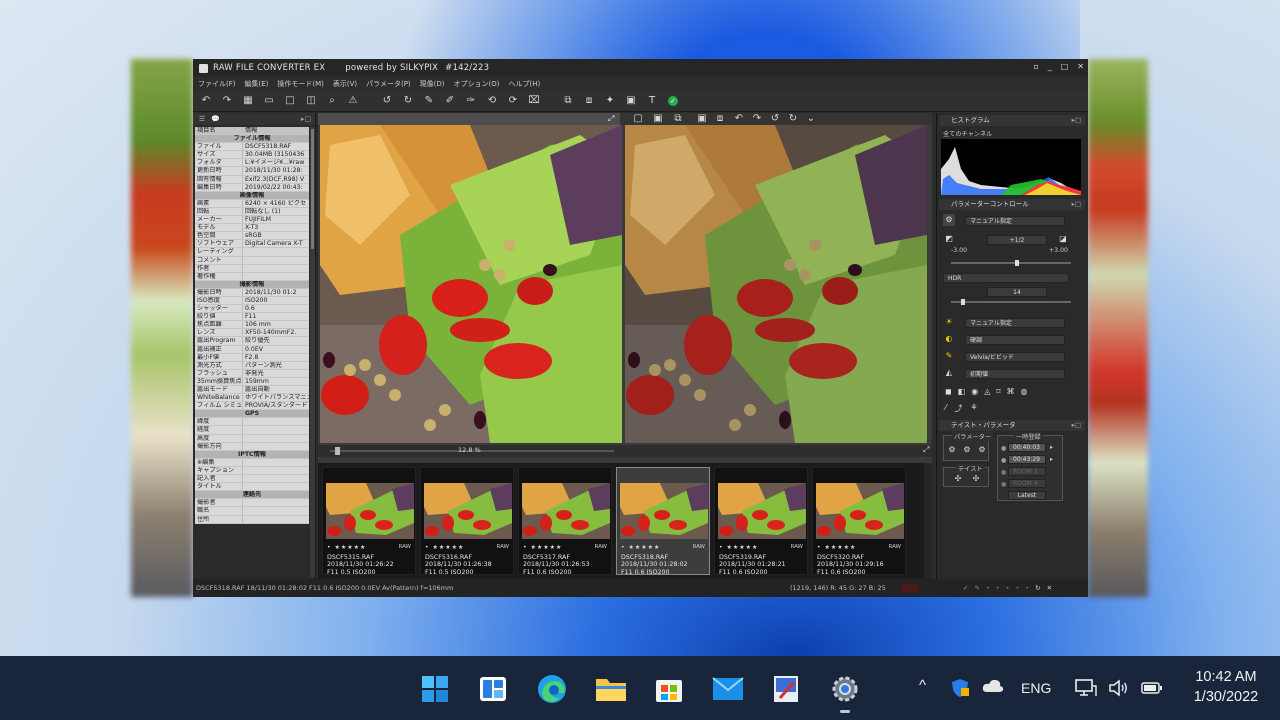  What do you see at coordinates (1037, 588) in the screenshot?
I see `status-rotate-icon: ↻` at bounding box center [1037, 588].